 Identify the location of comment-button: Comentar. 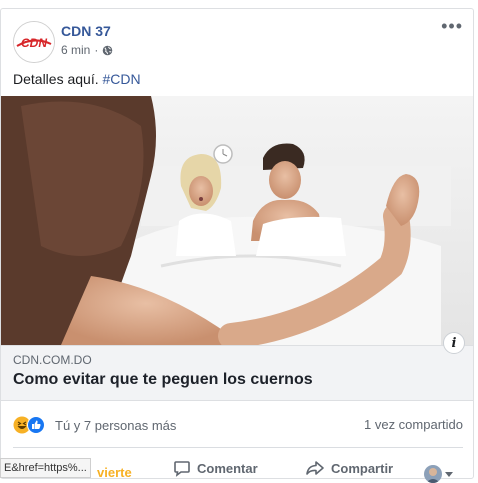
(215, 468).